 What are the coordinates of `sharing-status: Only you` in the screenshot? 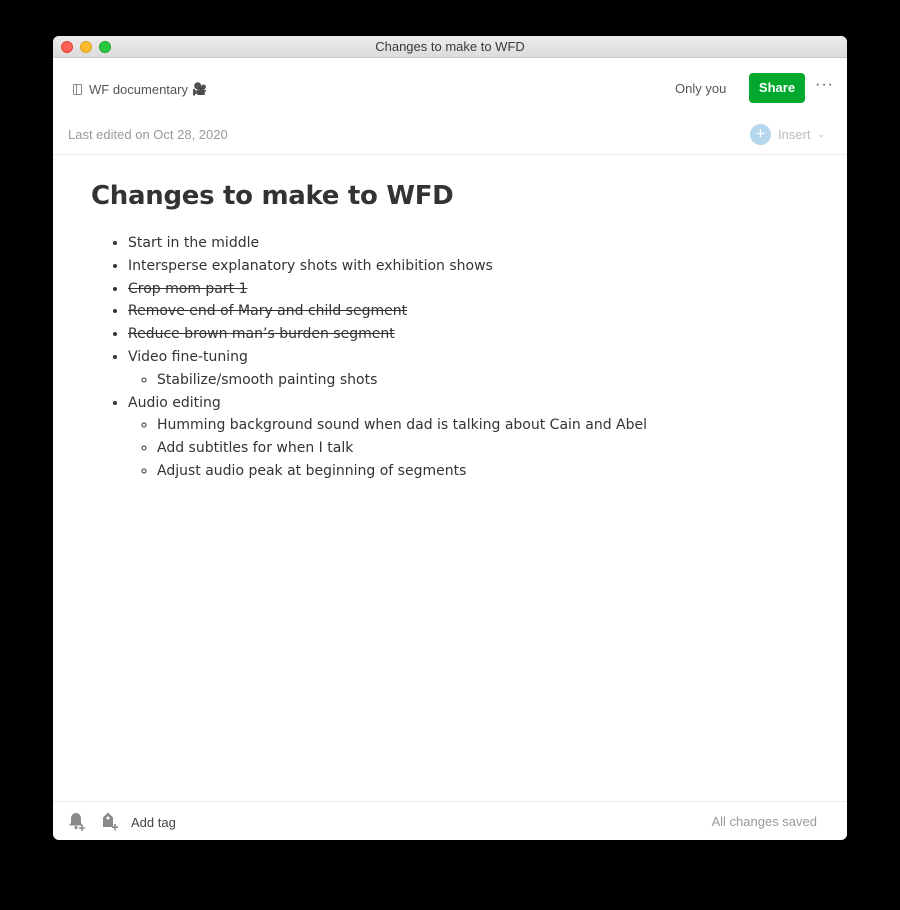 It's located at (700, 88).